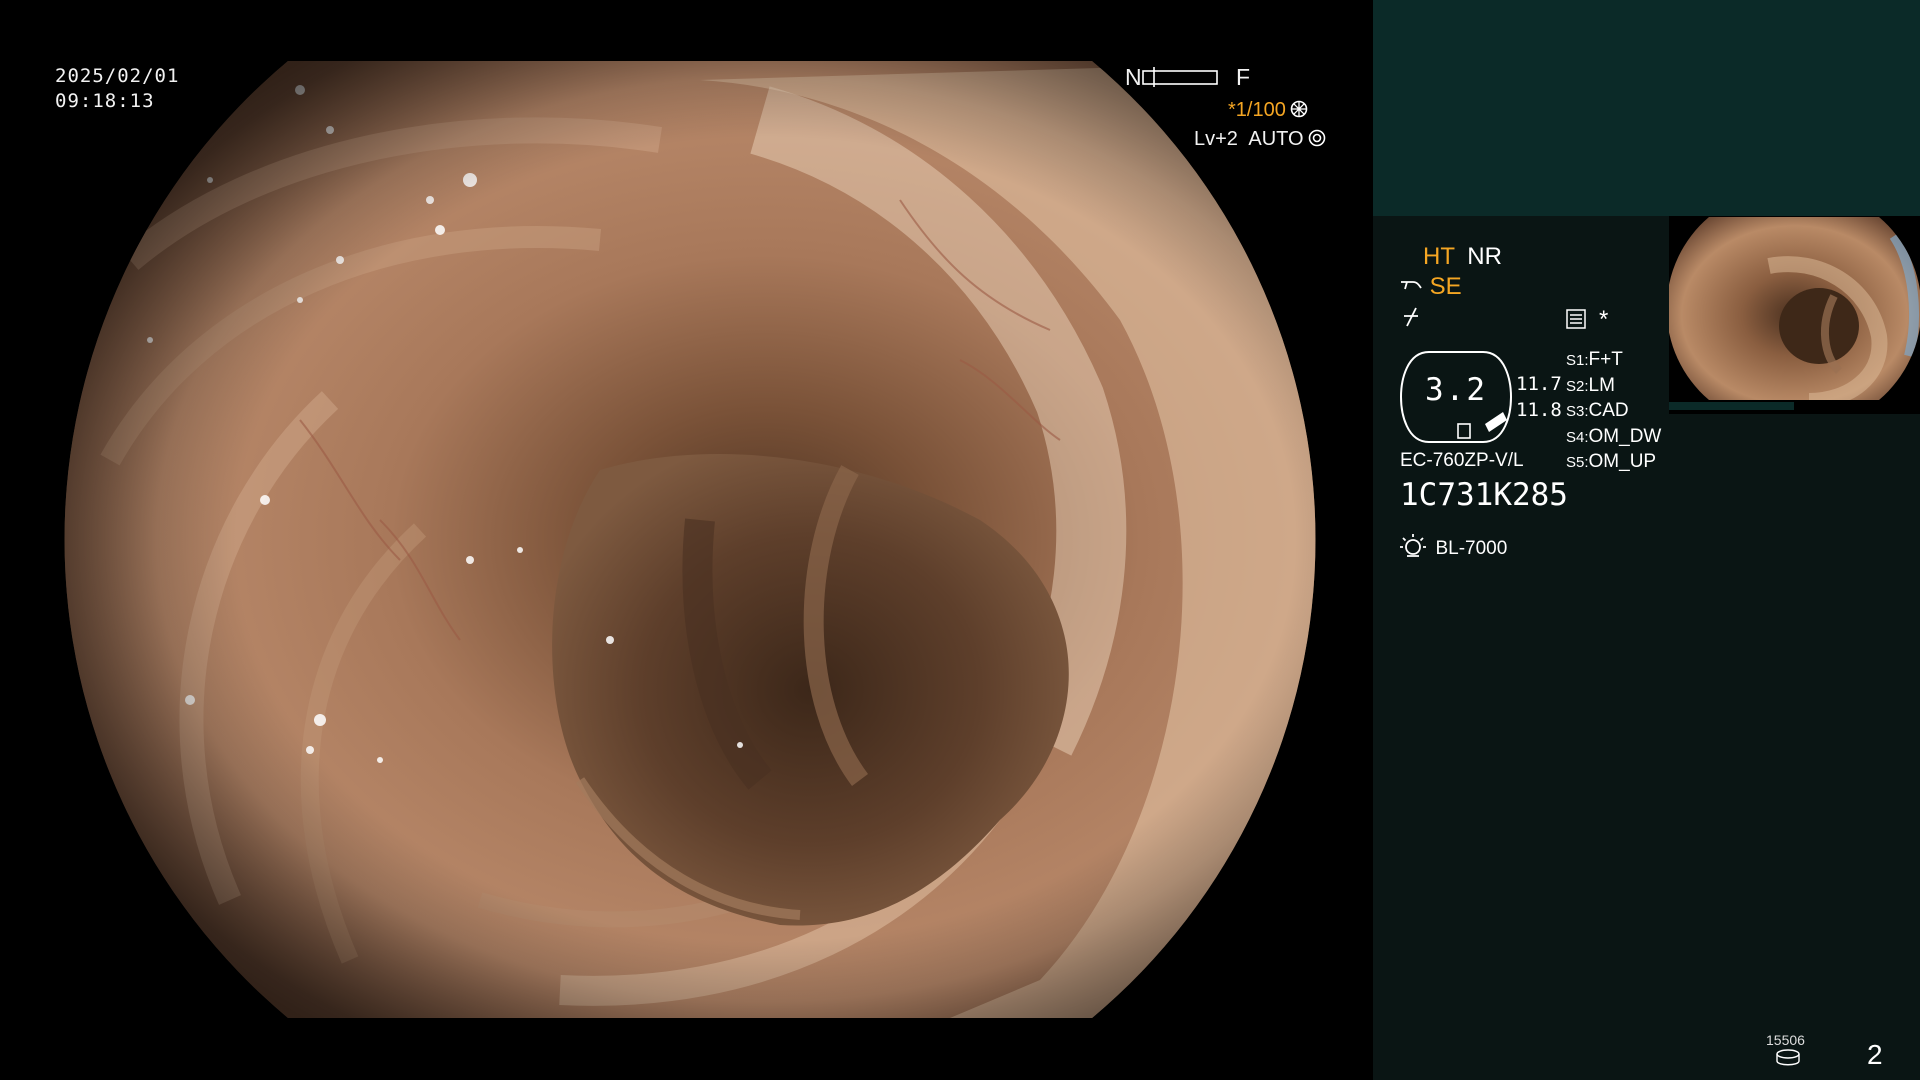 The image size is (1920, 1080). Describe the element at coordinates (1576, 319) in the screenshot. I see `recorder-icon` at that location.